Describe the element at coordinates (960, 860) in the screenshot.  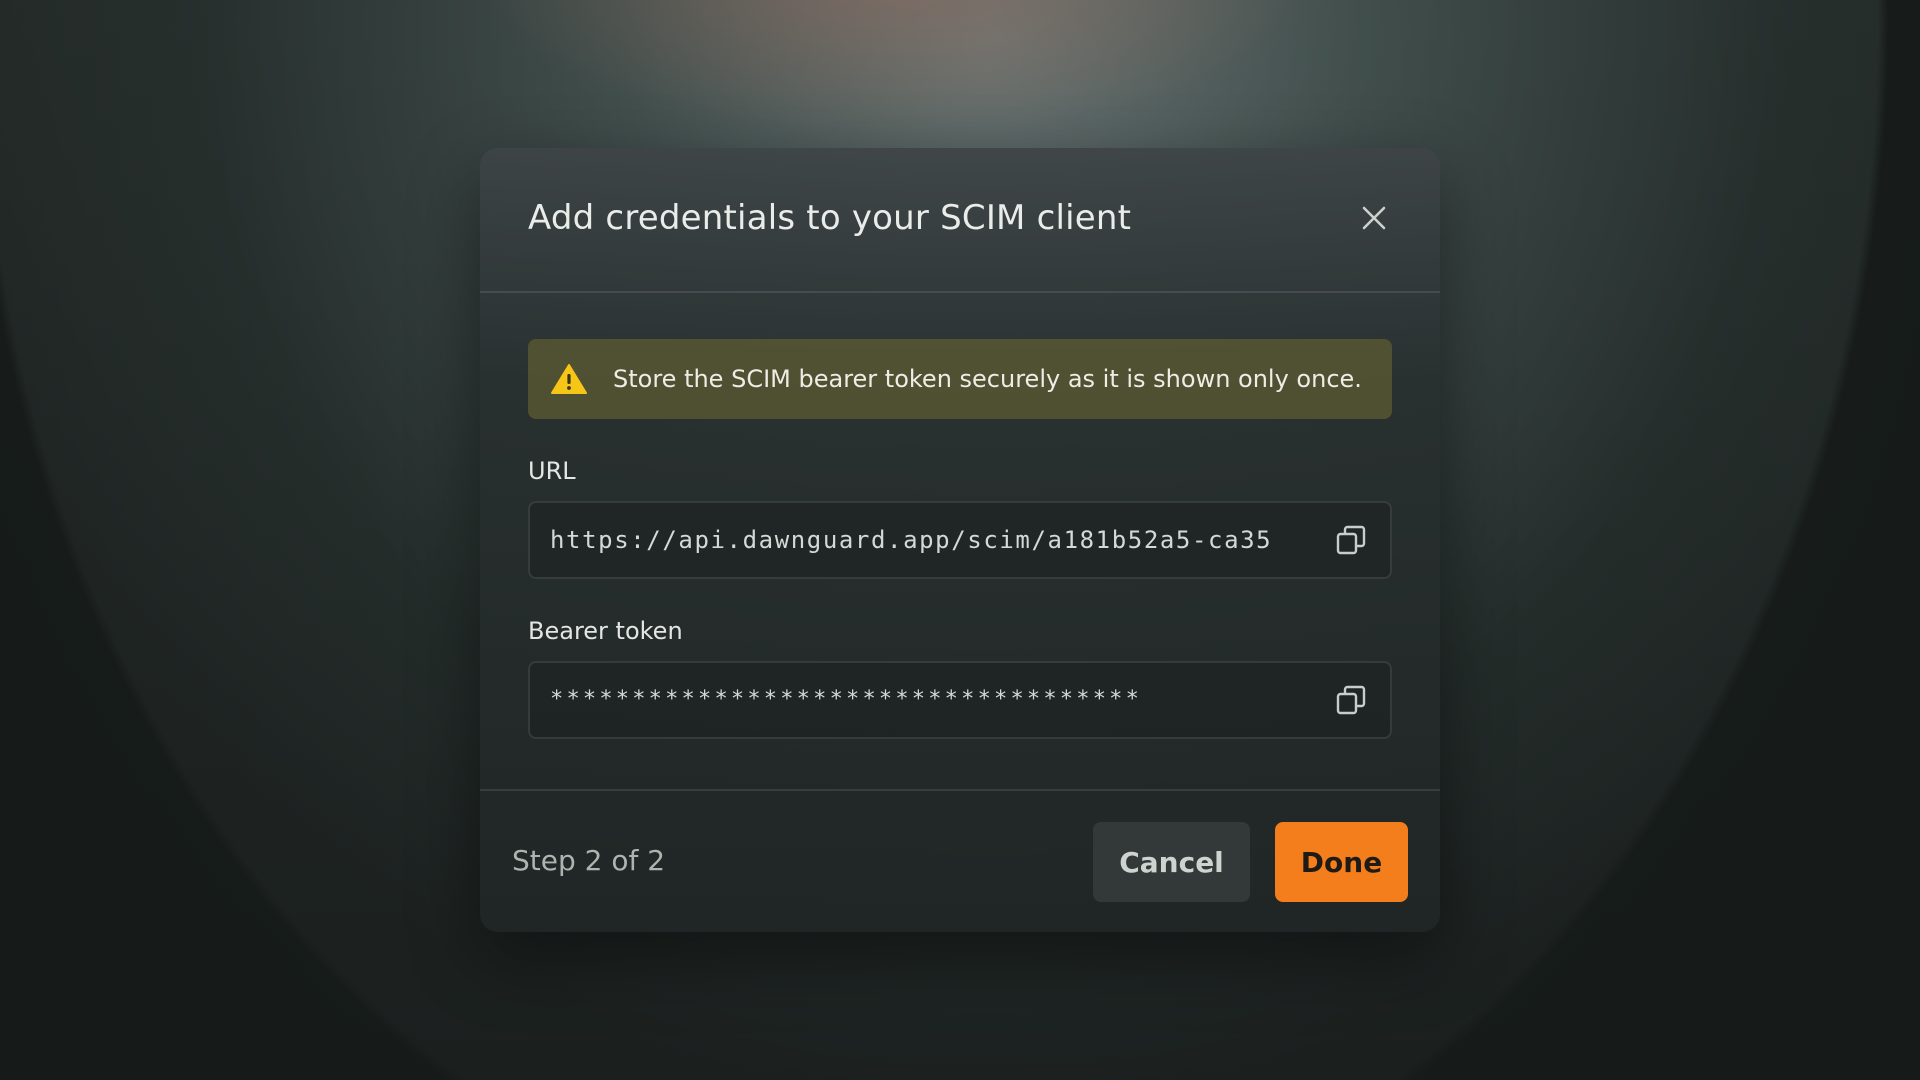
I see `dialog-footer: Step 2 of 2 Cancel Done` at that location.